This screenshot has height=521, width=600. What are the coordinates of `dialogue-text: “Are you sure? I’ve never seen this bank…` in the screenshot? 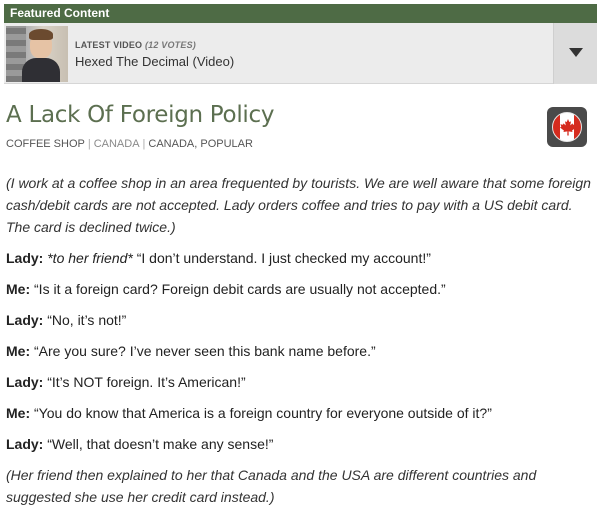 It's located at (203, 351).